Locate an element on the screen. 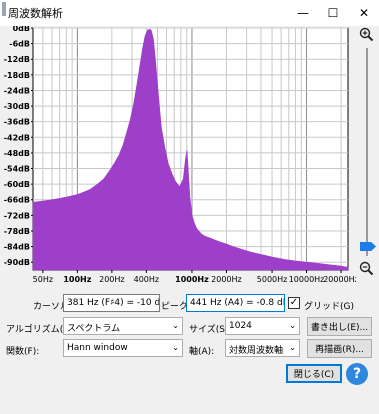 This screenshot has height=414, width=379. vertical-scroll-track is located at coordinates (367, 152).